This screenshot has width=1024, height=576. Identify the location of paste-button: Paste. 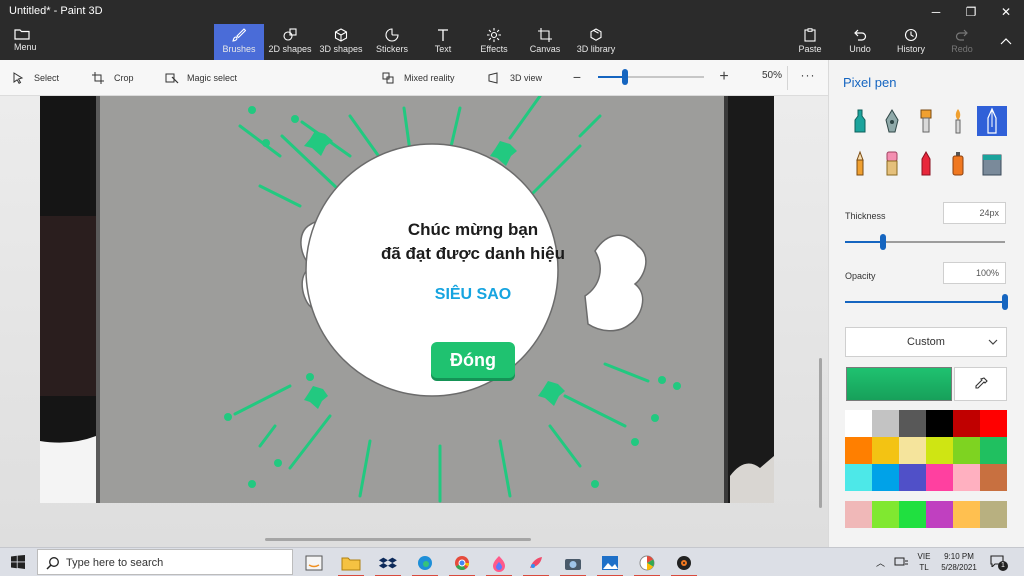
(810, 42).